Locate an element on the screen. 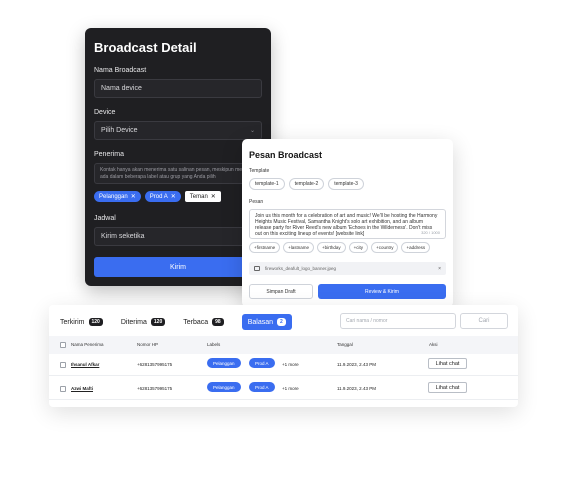 This screenshot has width=569, height=479. tab-terbaca: Terbaca 98 is located at coordinates (203, 322).